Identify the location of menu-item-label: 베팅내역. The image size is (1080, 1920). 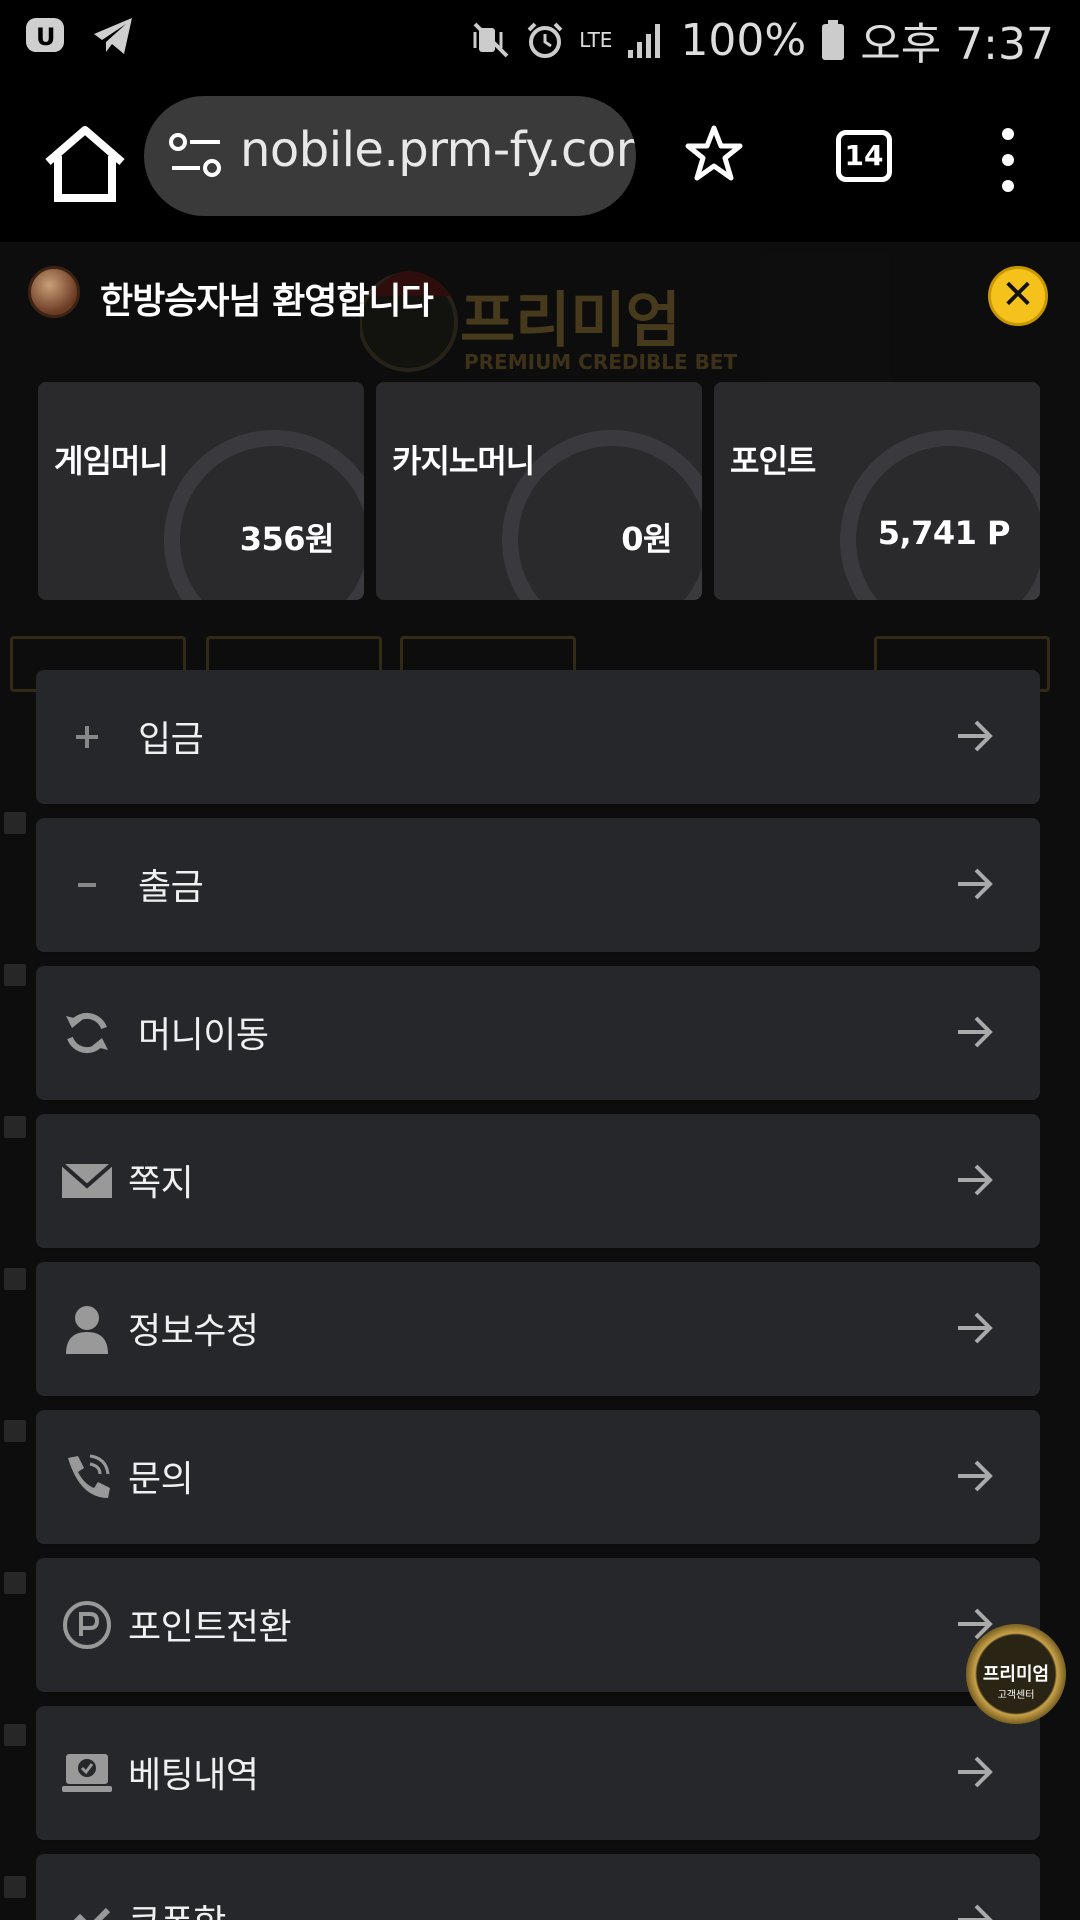
(193, 1775).